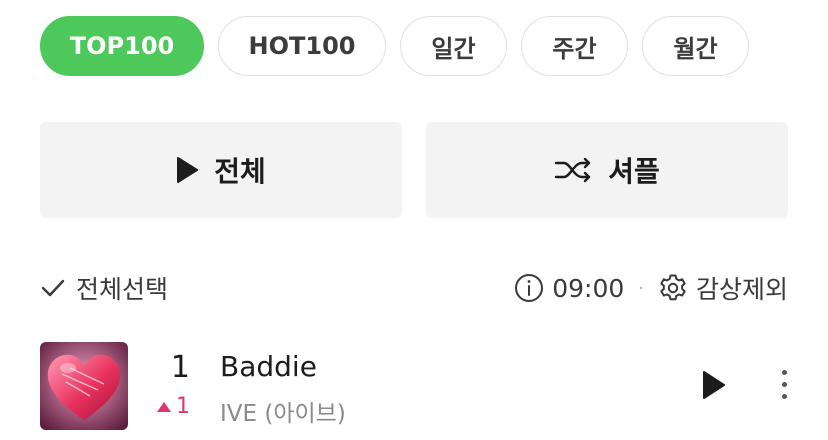 The width and height of the screenshot is (828, 440). Describe the element at coordinates (164, 406) in the screenshot. I see `rank-up-icon` at that location.